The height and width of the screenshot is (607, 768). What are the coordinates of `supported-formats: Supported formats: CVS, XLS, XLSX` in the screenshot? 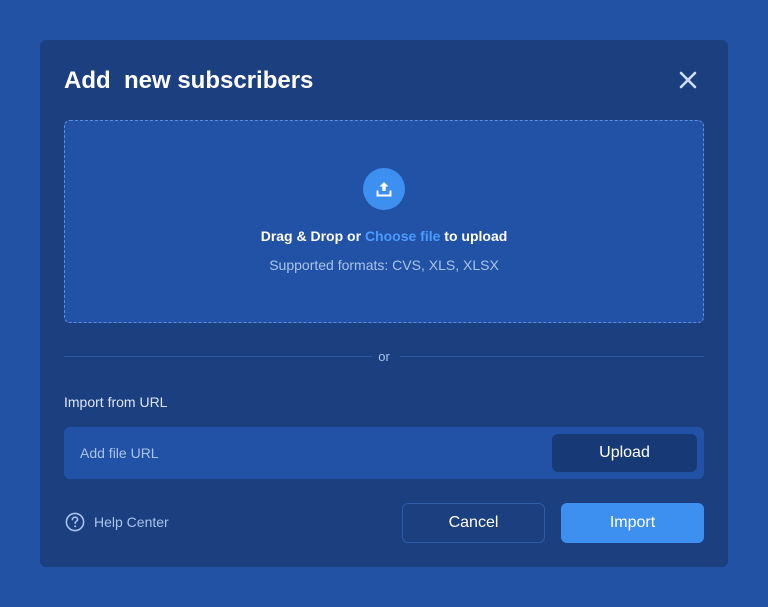 It's located at (384, 265).